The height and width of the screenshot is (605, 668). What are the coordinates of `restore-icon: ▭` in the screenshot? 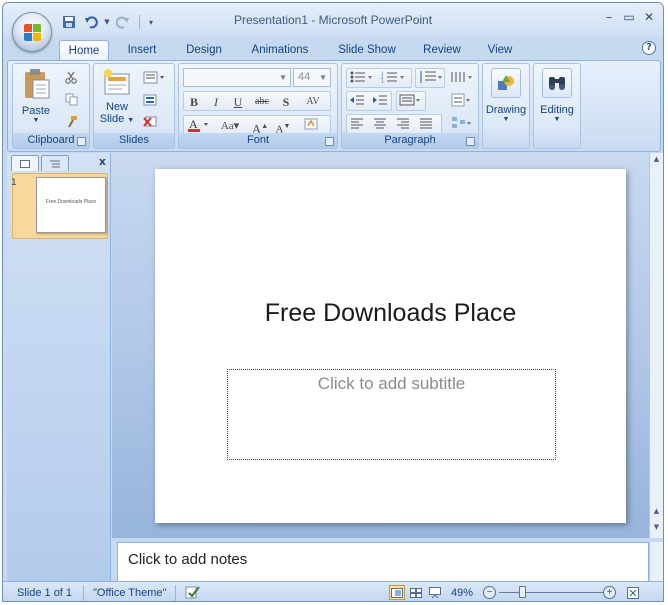 It's located at (629, 17).